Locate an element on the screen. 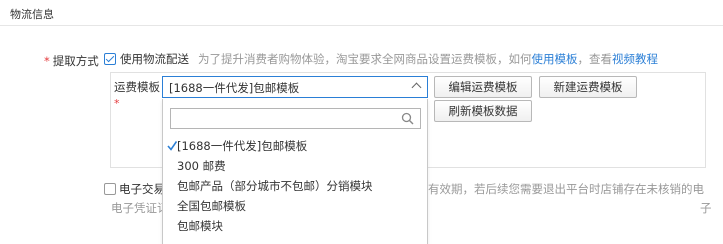 Image resolution: width=723 pixels, height=244 pixels. section-header: 物流信息 is located at coordinates (361, 13).